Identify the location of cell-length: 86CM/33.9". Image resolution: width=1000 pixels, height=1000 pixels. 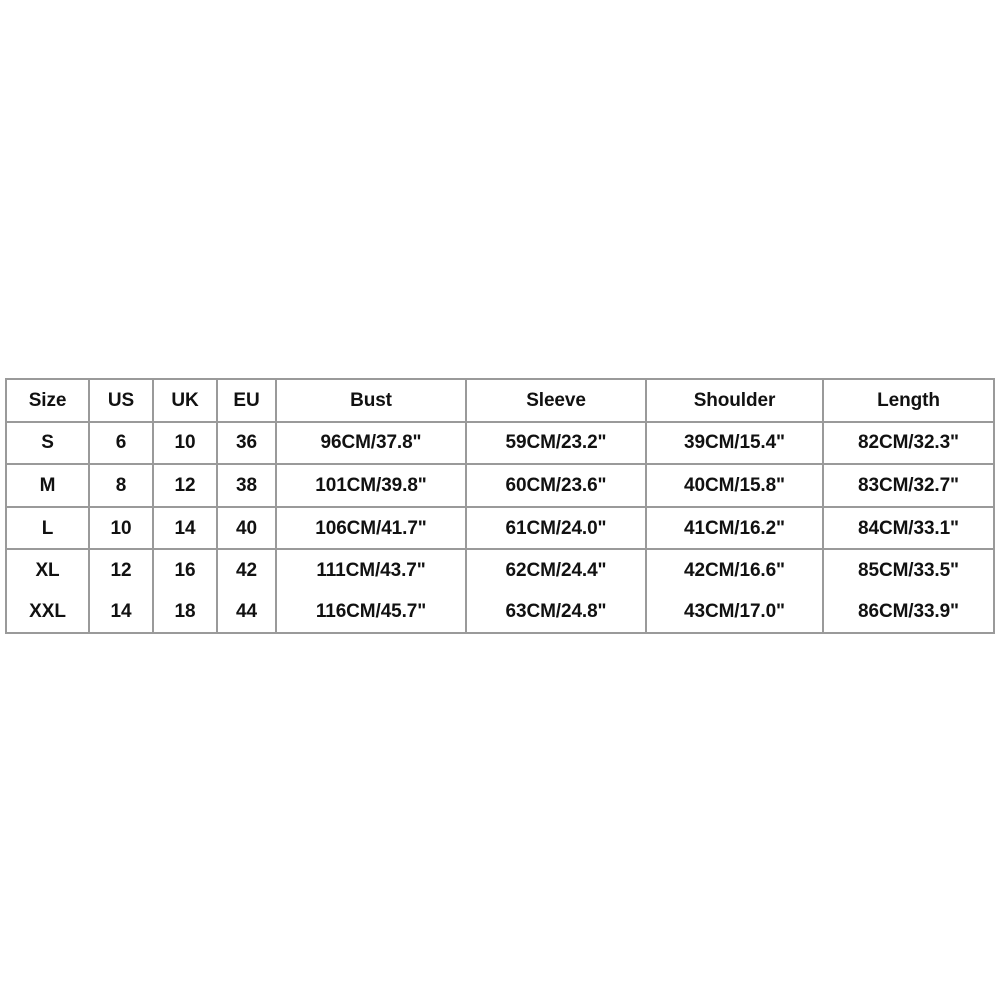
(908, 612).